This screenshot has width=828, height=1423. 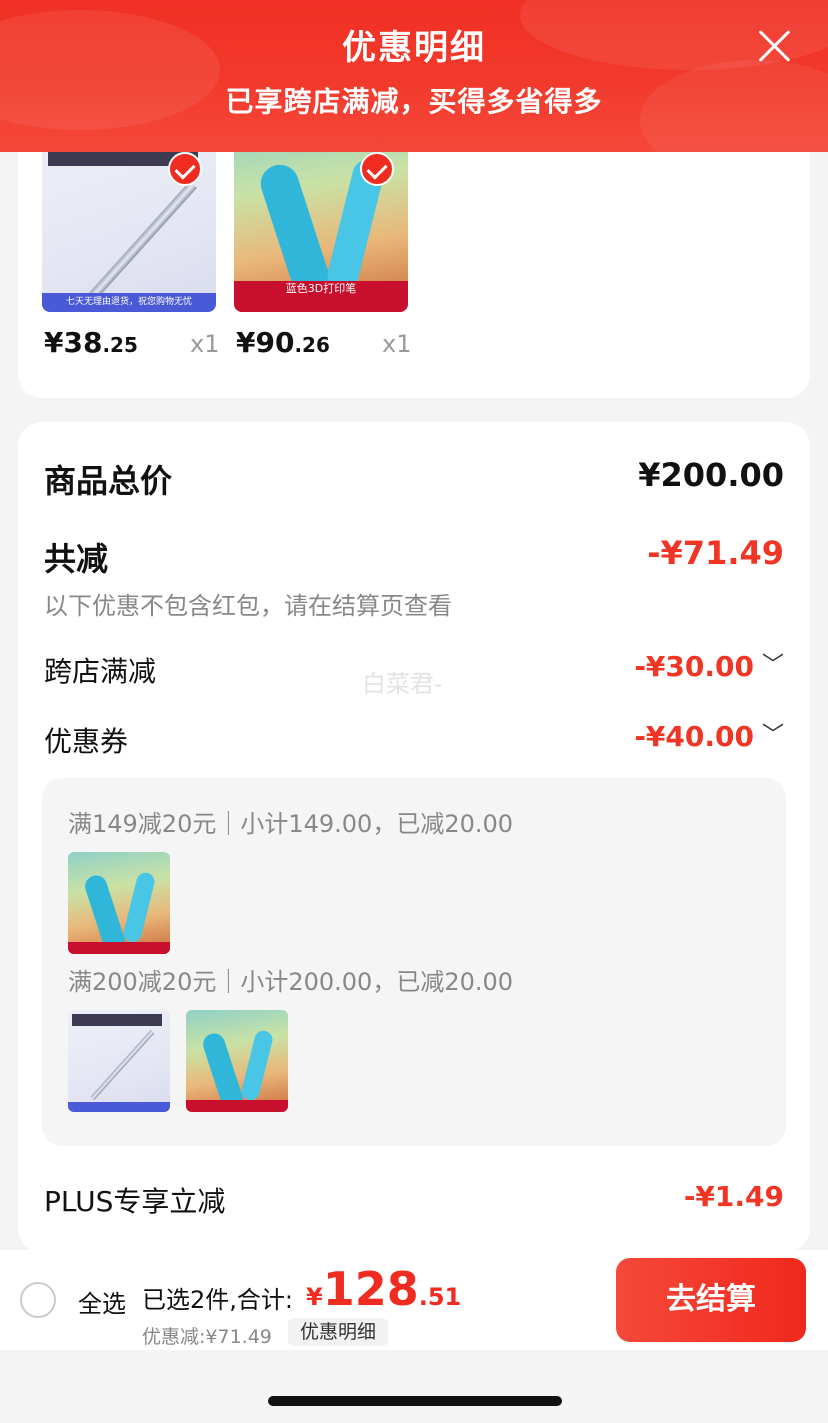 I want to click on watermark-text: 白菜君-, so click(x=402, y=684).